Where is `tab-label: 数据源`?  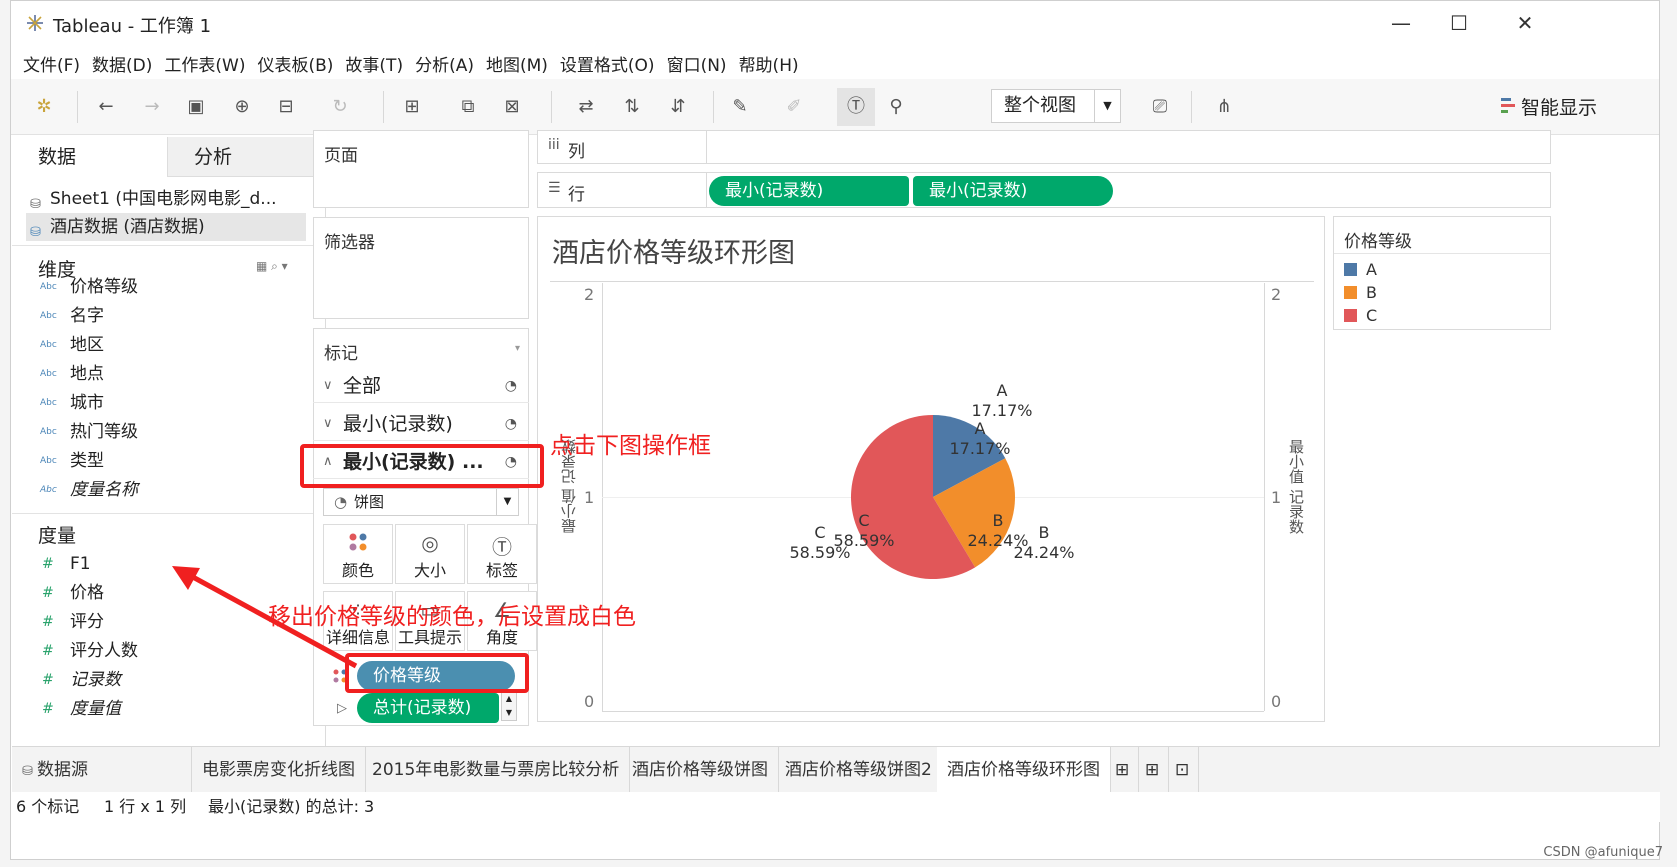
tab-label: 数据源 is located at coordinates (63, 770).